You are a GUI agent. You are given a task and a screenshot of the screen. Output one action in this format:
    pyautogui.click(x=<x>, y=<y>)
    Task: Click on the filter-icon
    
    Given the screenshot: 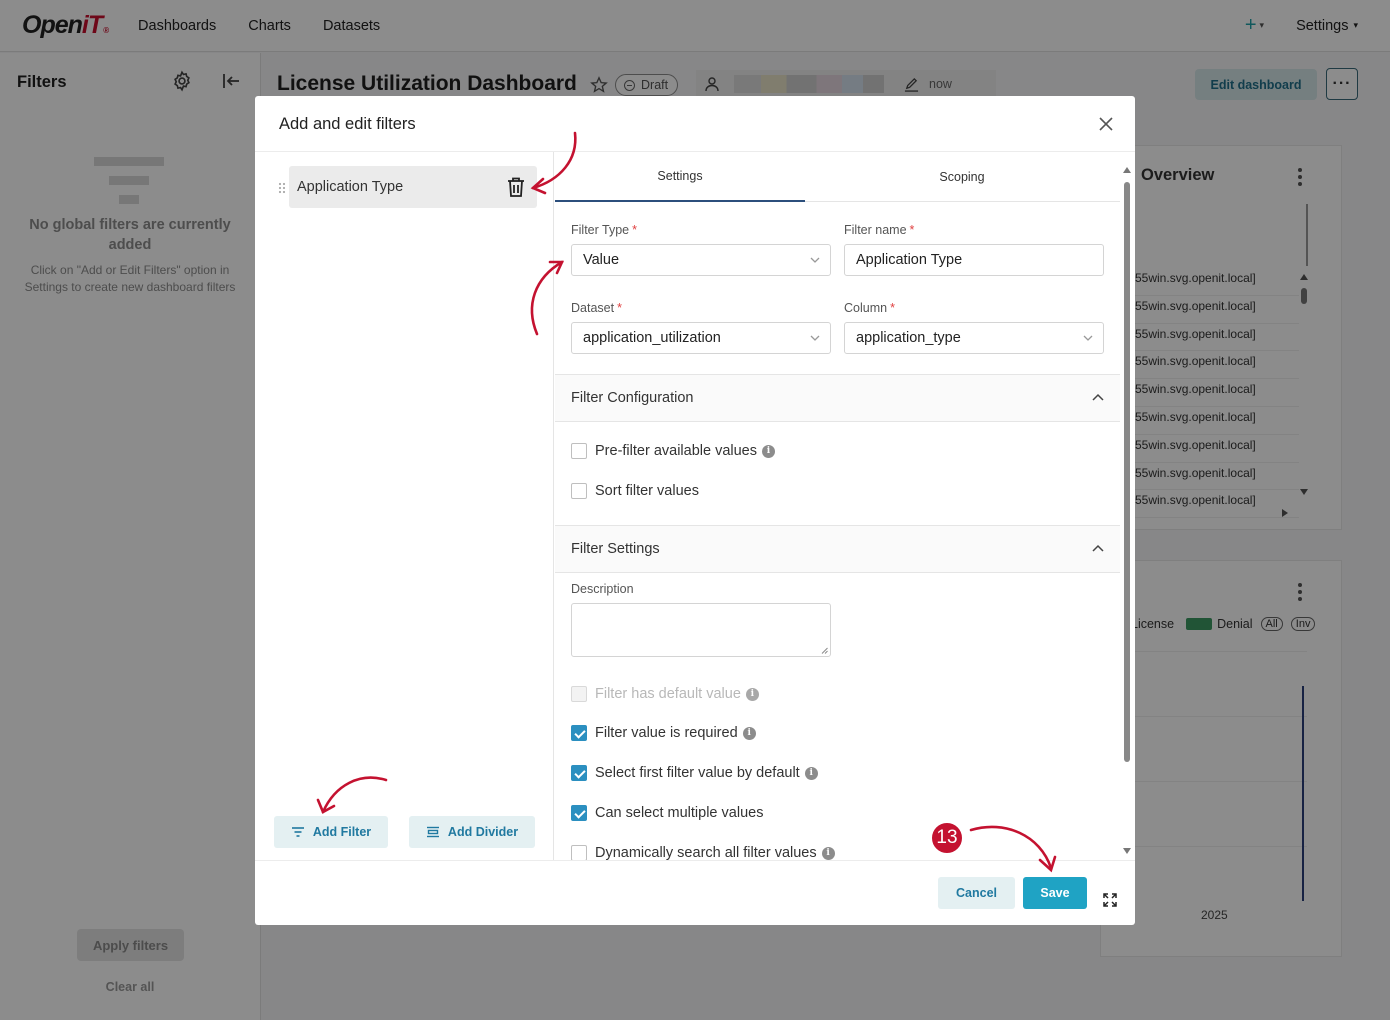 What is the action you would take?
    pyautogui.click(x=297, y=832)
    